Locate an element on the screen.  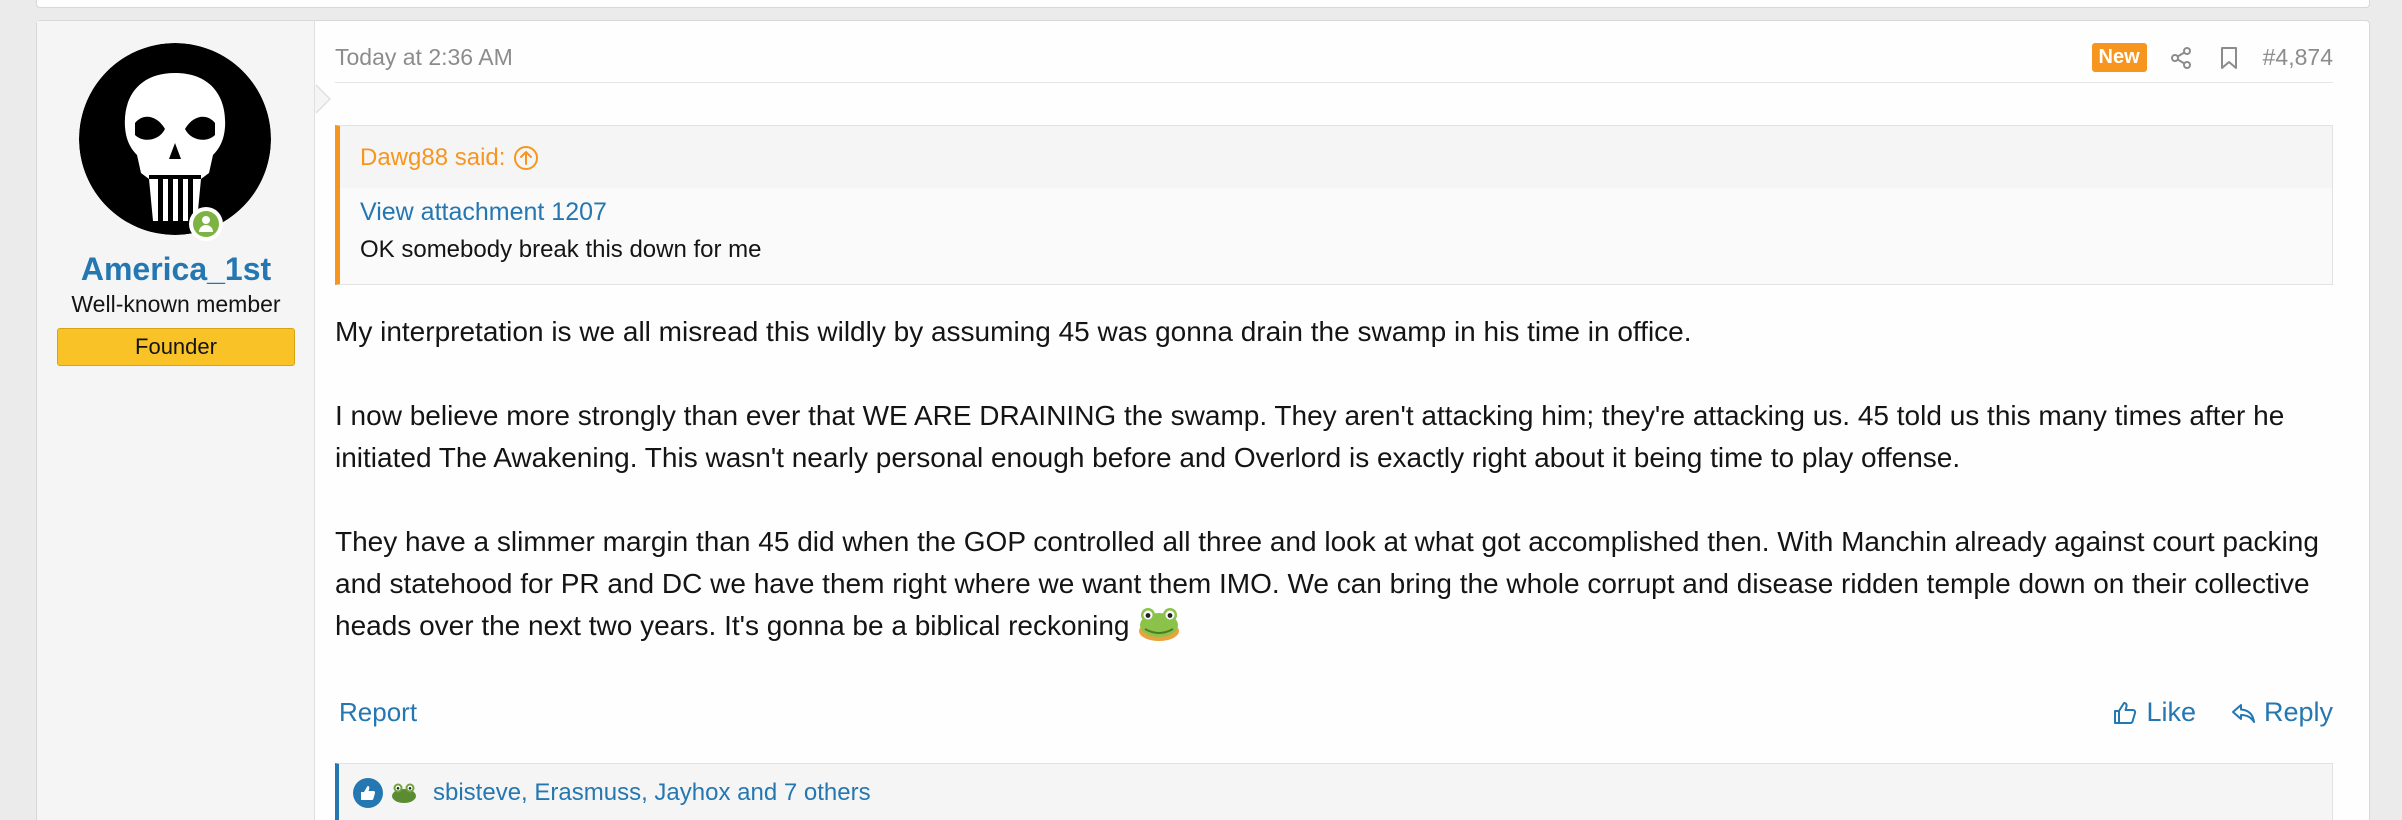
frog-emoji is located at coordinates (1159, 624).